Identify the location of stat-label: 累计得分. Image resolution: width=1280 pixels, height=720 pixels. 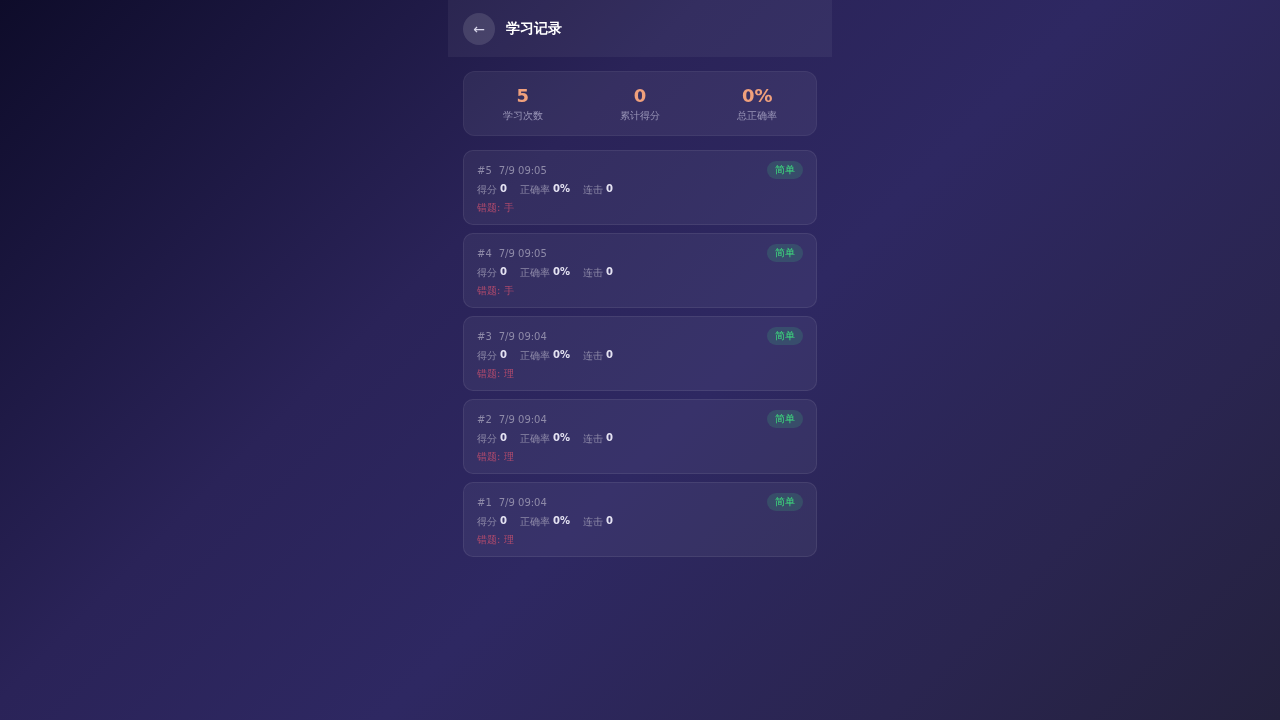
(640, 115).